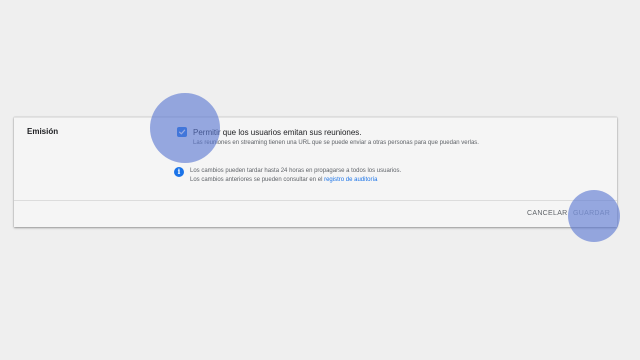 Image resolution: width=640 pixels, height=360 pixels. Describe the element at coordinates (179, 172) in the screenshot. I see `info-icon: i` at that location.